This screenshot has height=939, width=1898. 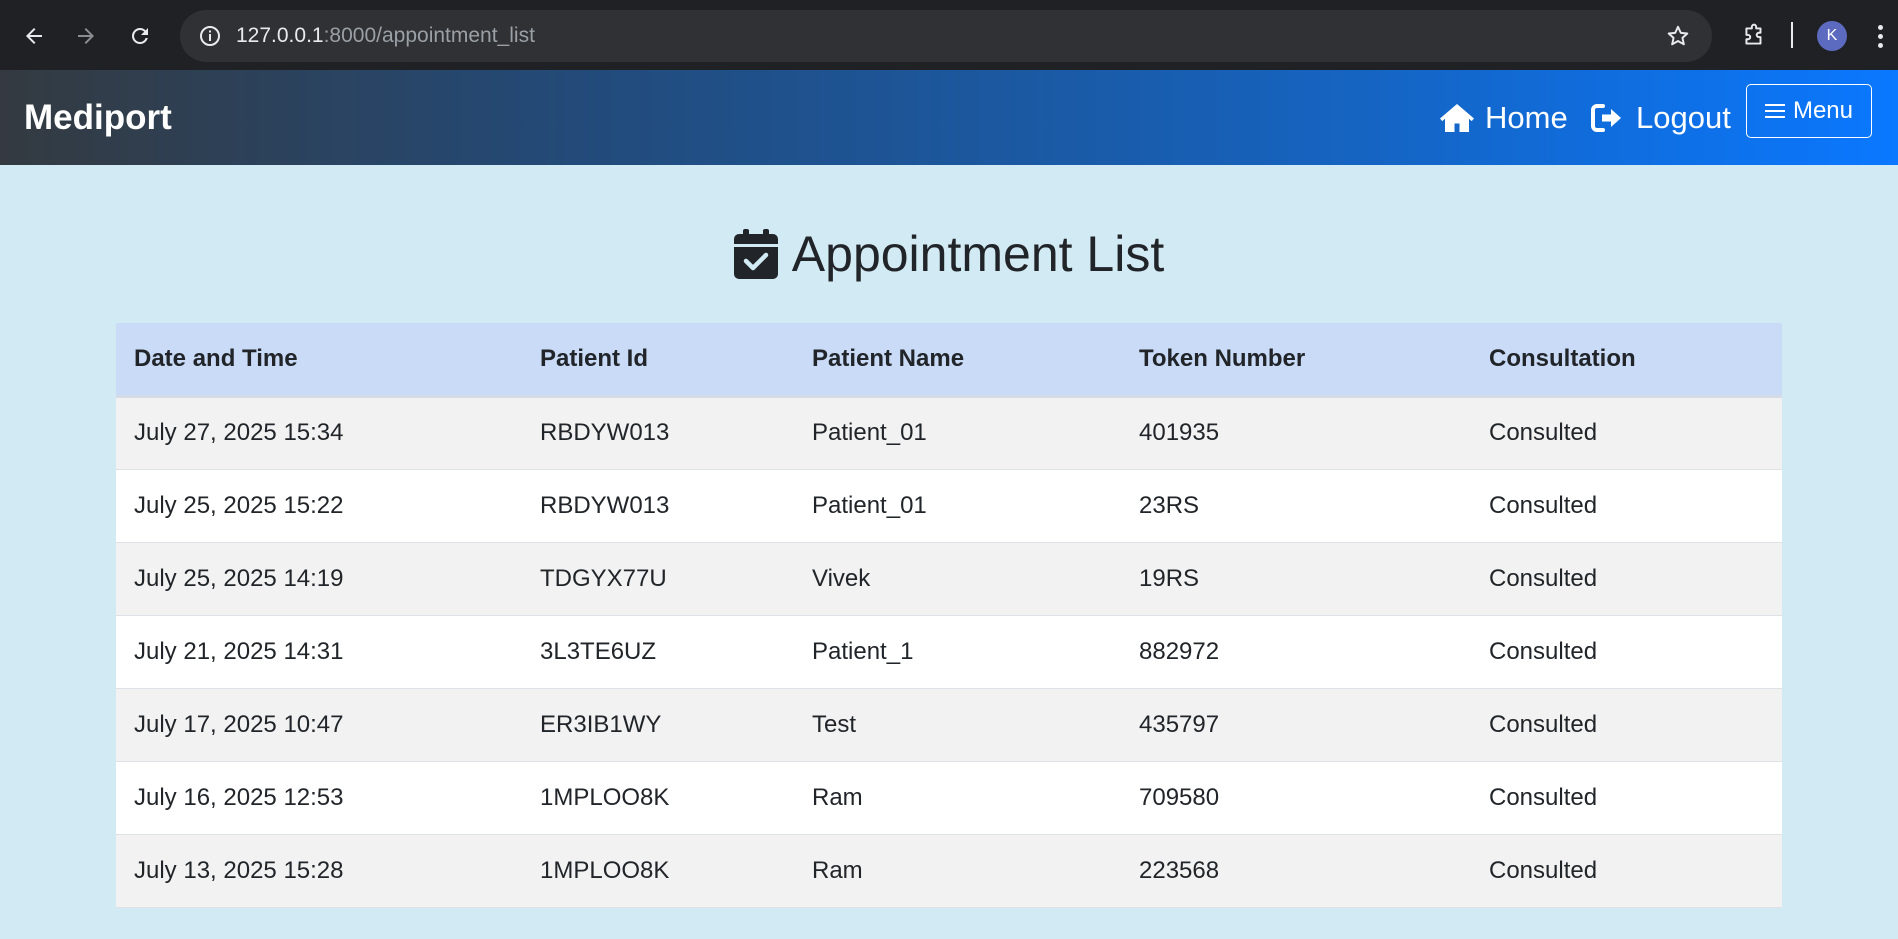 I want to click on star-icon, so click(x=1678, y=35).